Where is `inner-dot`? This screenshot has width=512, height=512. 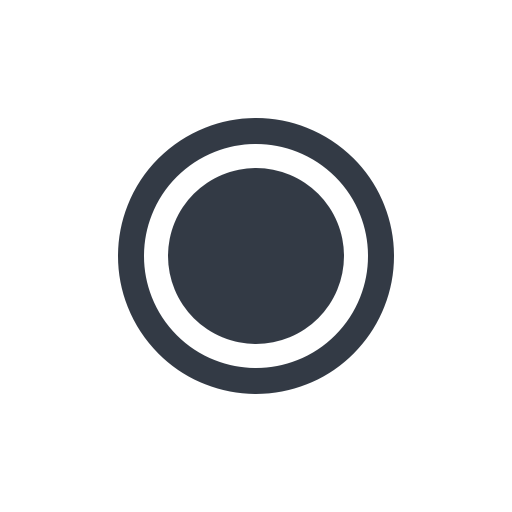
inner-dot is located at coordinates (256, 256).